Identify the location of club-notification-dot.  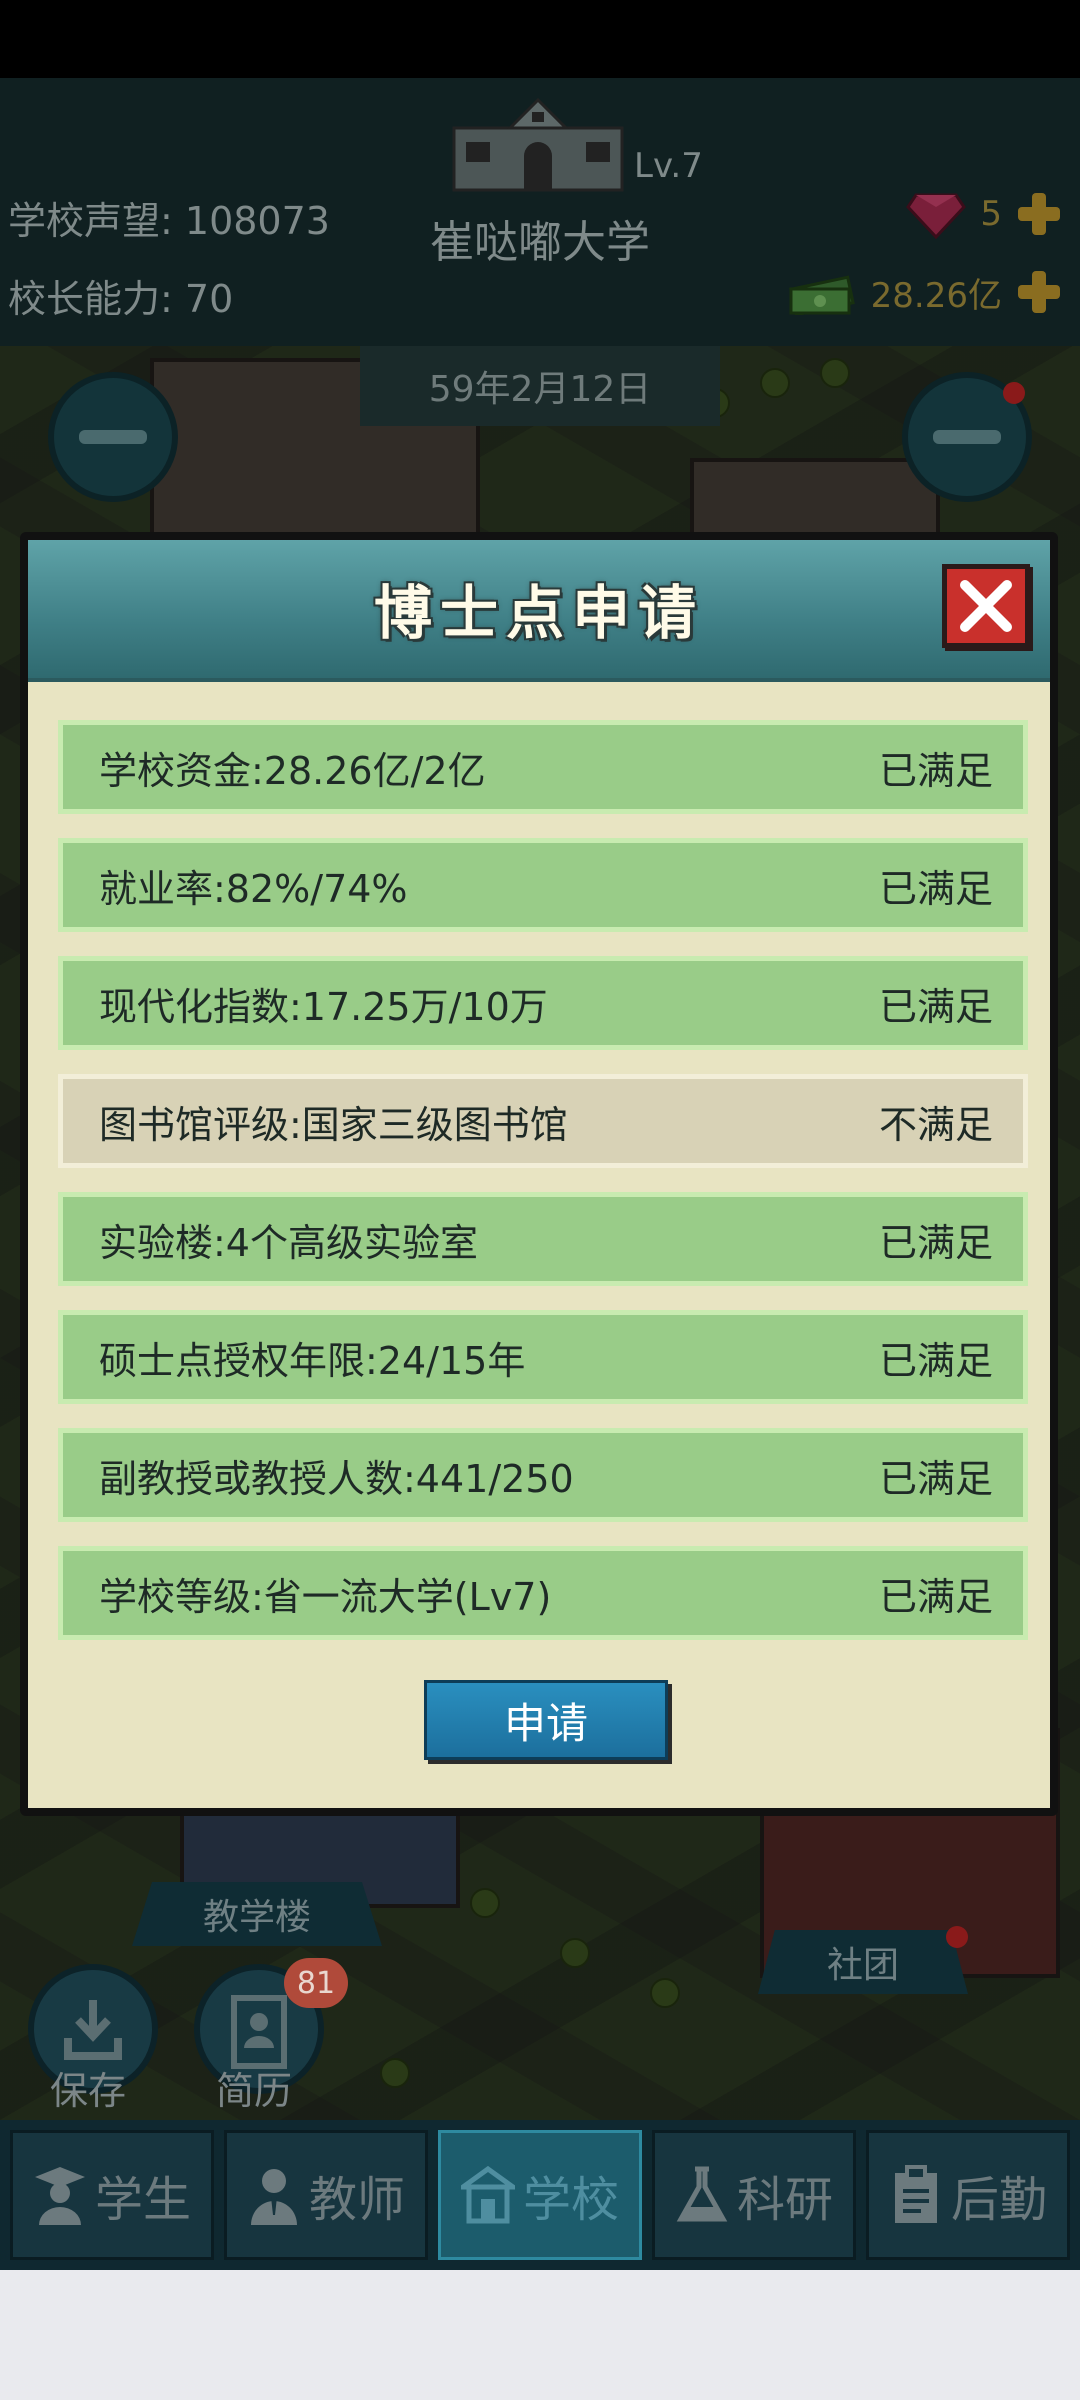
(957, 1937).